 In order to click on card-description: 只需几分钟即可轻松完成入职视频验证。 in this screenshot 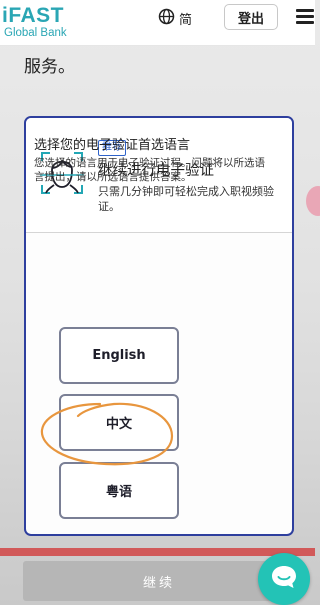, I will do `click(186, 199)`.